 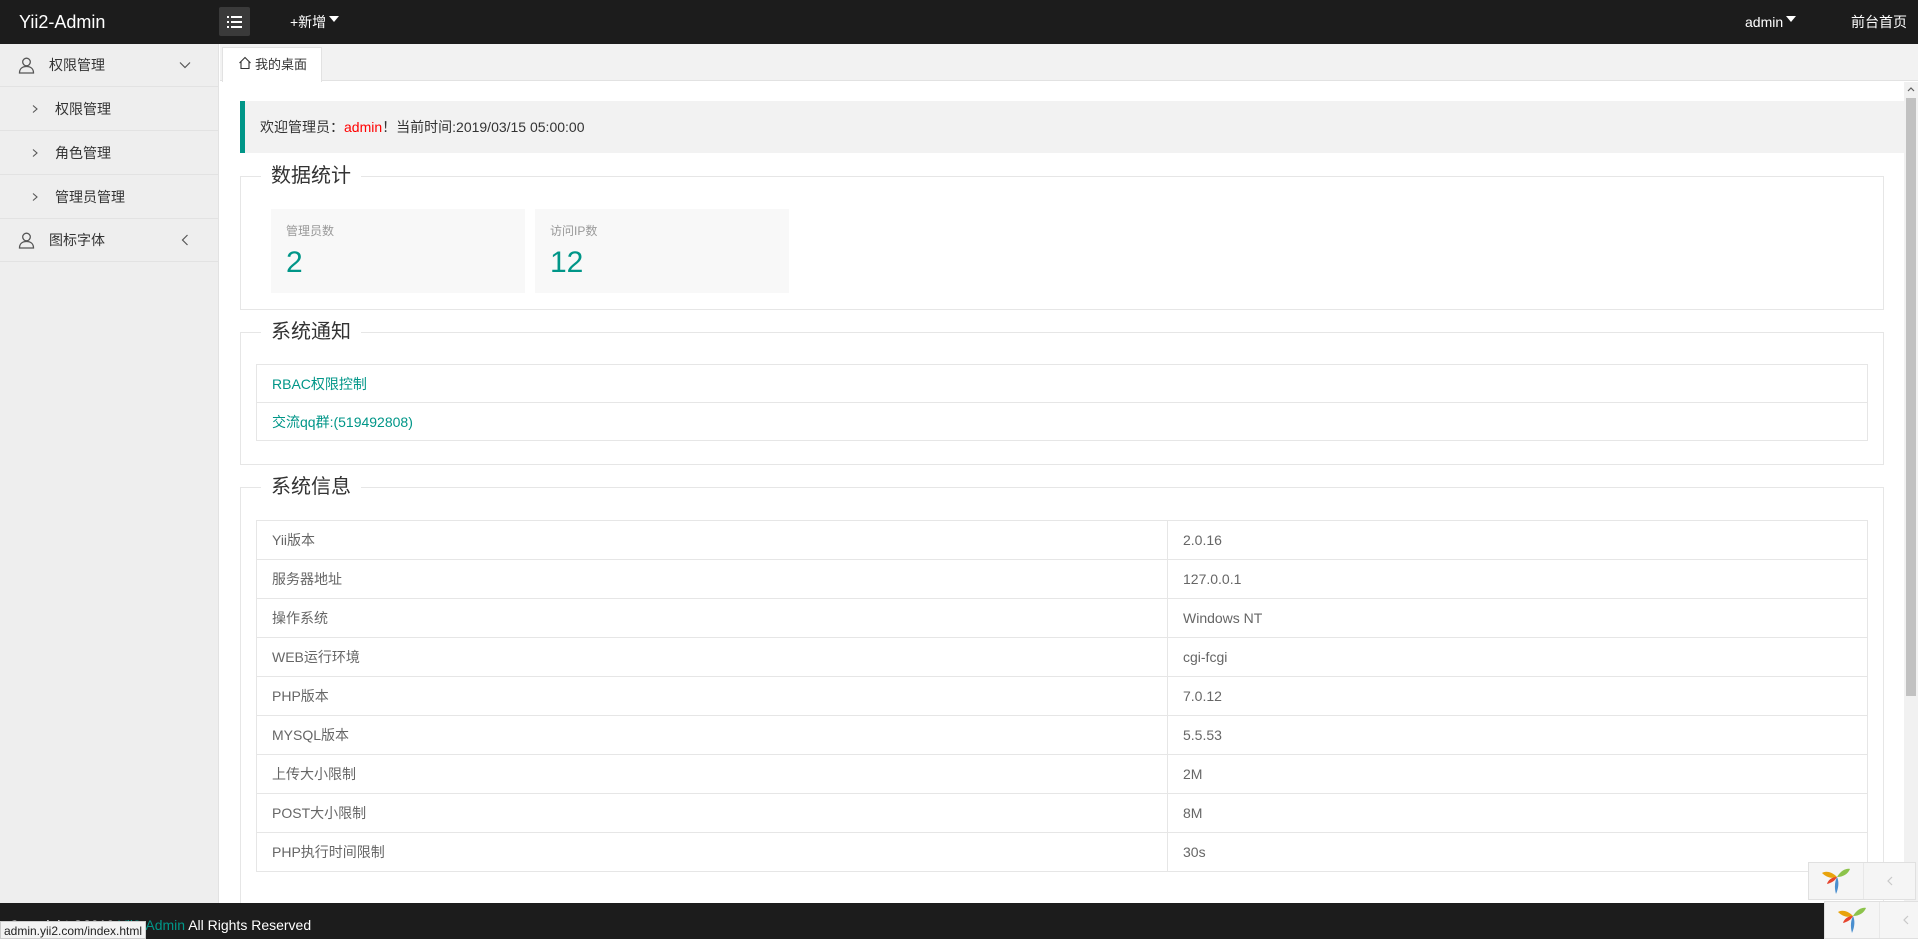 I want to click on stats-panel: 数据统计 管理员数 2 访问IP数 12, so click(x=1062, y=235).